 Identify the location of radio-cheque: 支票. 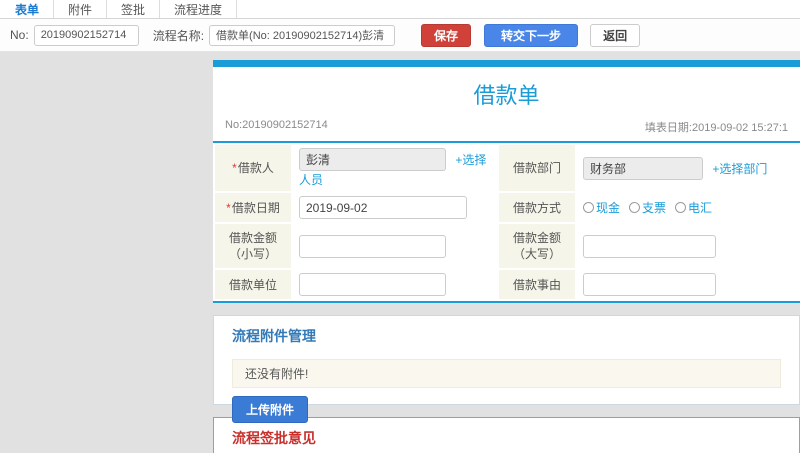
(647, 207).